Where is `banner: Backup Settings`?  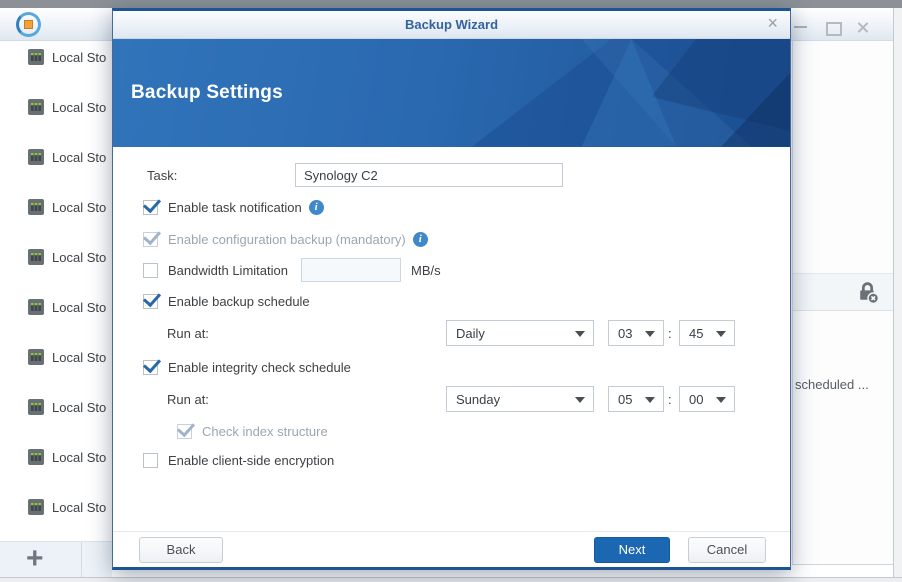 banner: Backup Settings is located at coordinates (451, 93).